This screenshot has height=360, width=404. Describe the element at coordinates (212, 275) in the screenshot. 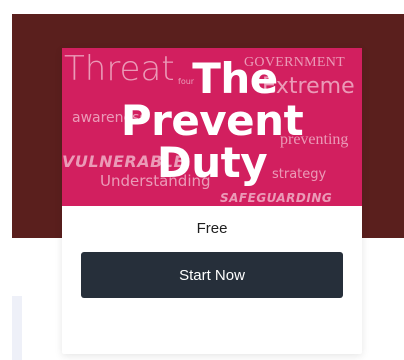

I see `start-now-button: Start Now` at that location.